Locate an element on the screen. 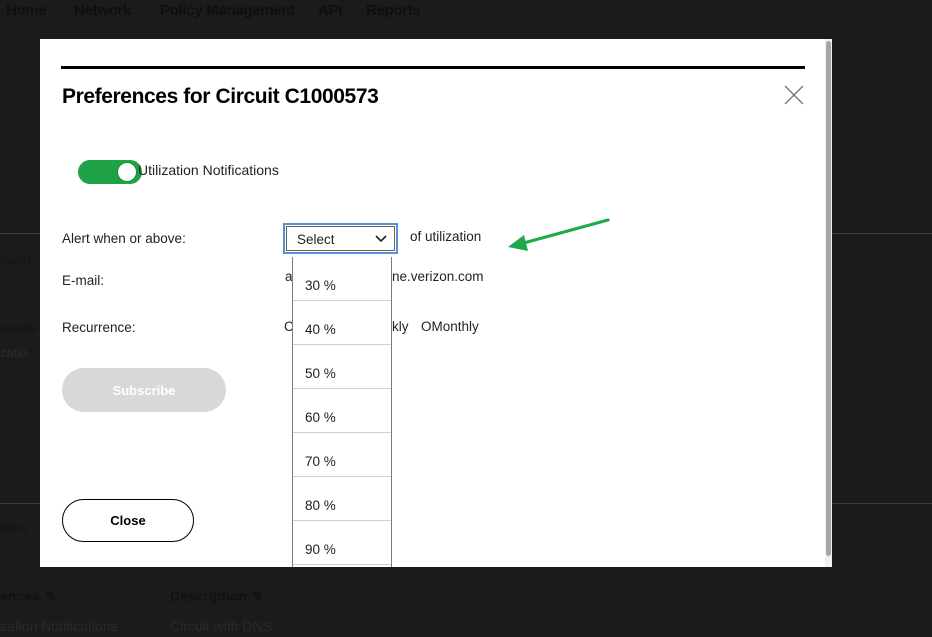 This screenshot has height=637, width=932. dropdown-option: 40 % is located at coordinates (342, 323).